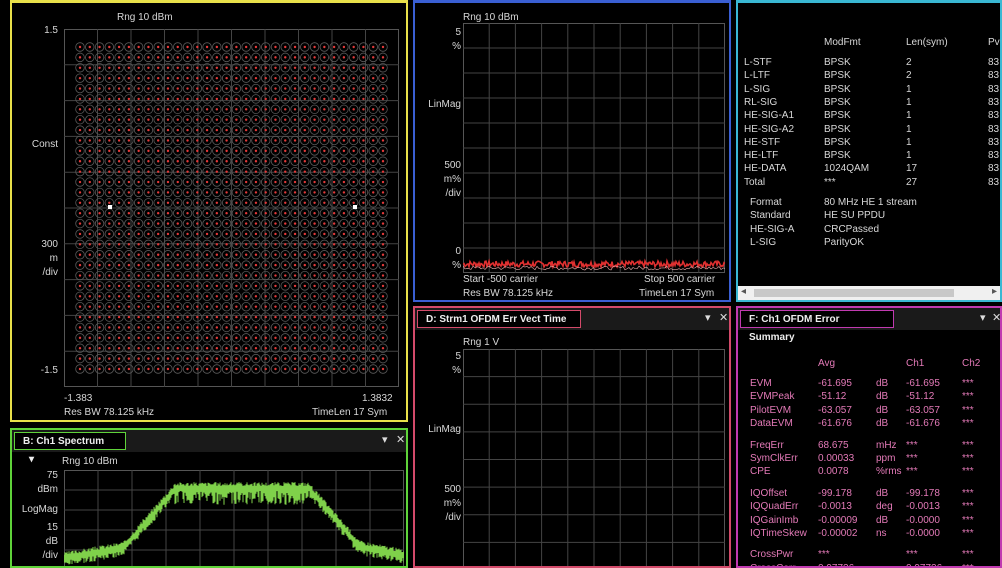 The width and height of the screenshot is (1002, 568). Describe the element at coordinates (835, 410) in the screenshot. I see `metric-value: -63.057` at that location.